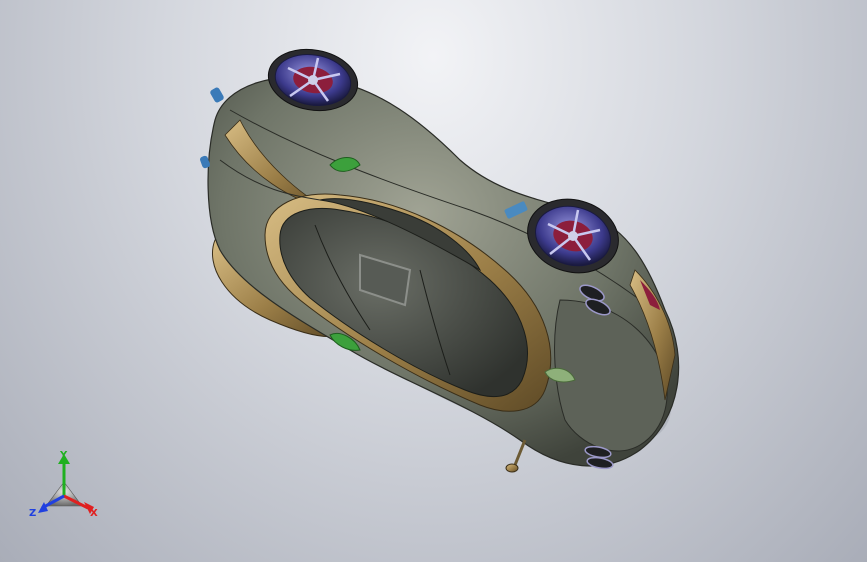 The image size is (867, 562). What do you see at coordinates (63, 455) in the screenshot?
I see `axis-y-label: Y` at bounding box center [63, 455].